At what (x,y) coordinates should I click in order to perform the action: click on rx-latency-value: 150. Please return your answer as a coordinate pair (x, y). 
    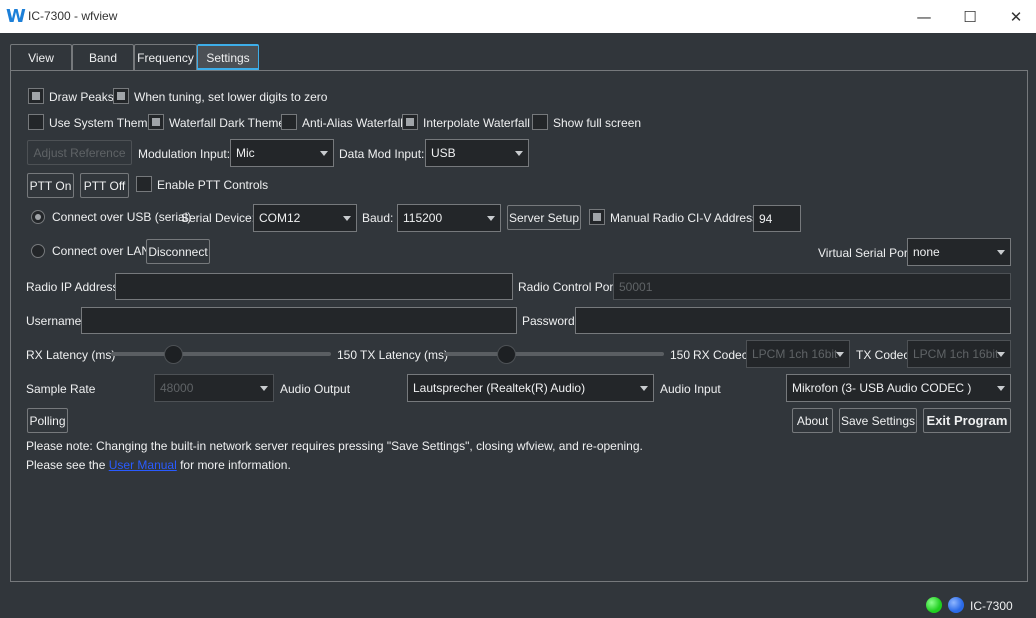
    Looking at the image, I should click on (347, 355).